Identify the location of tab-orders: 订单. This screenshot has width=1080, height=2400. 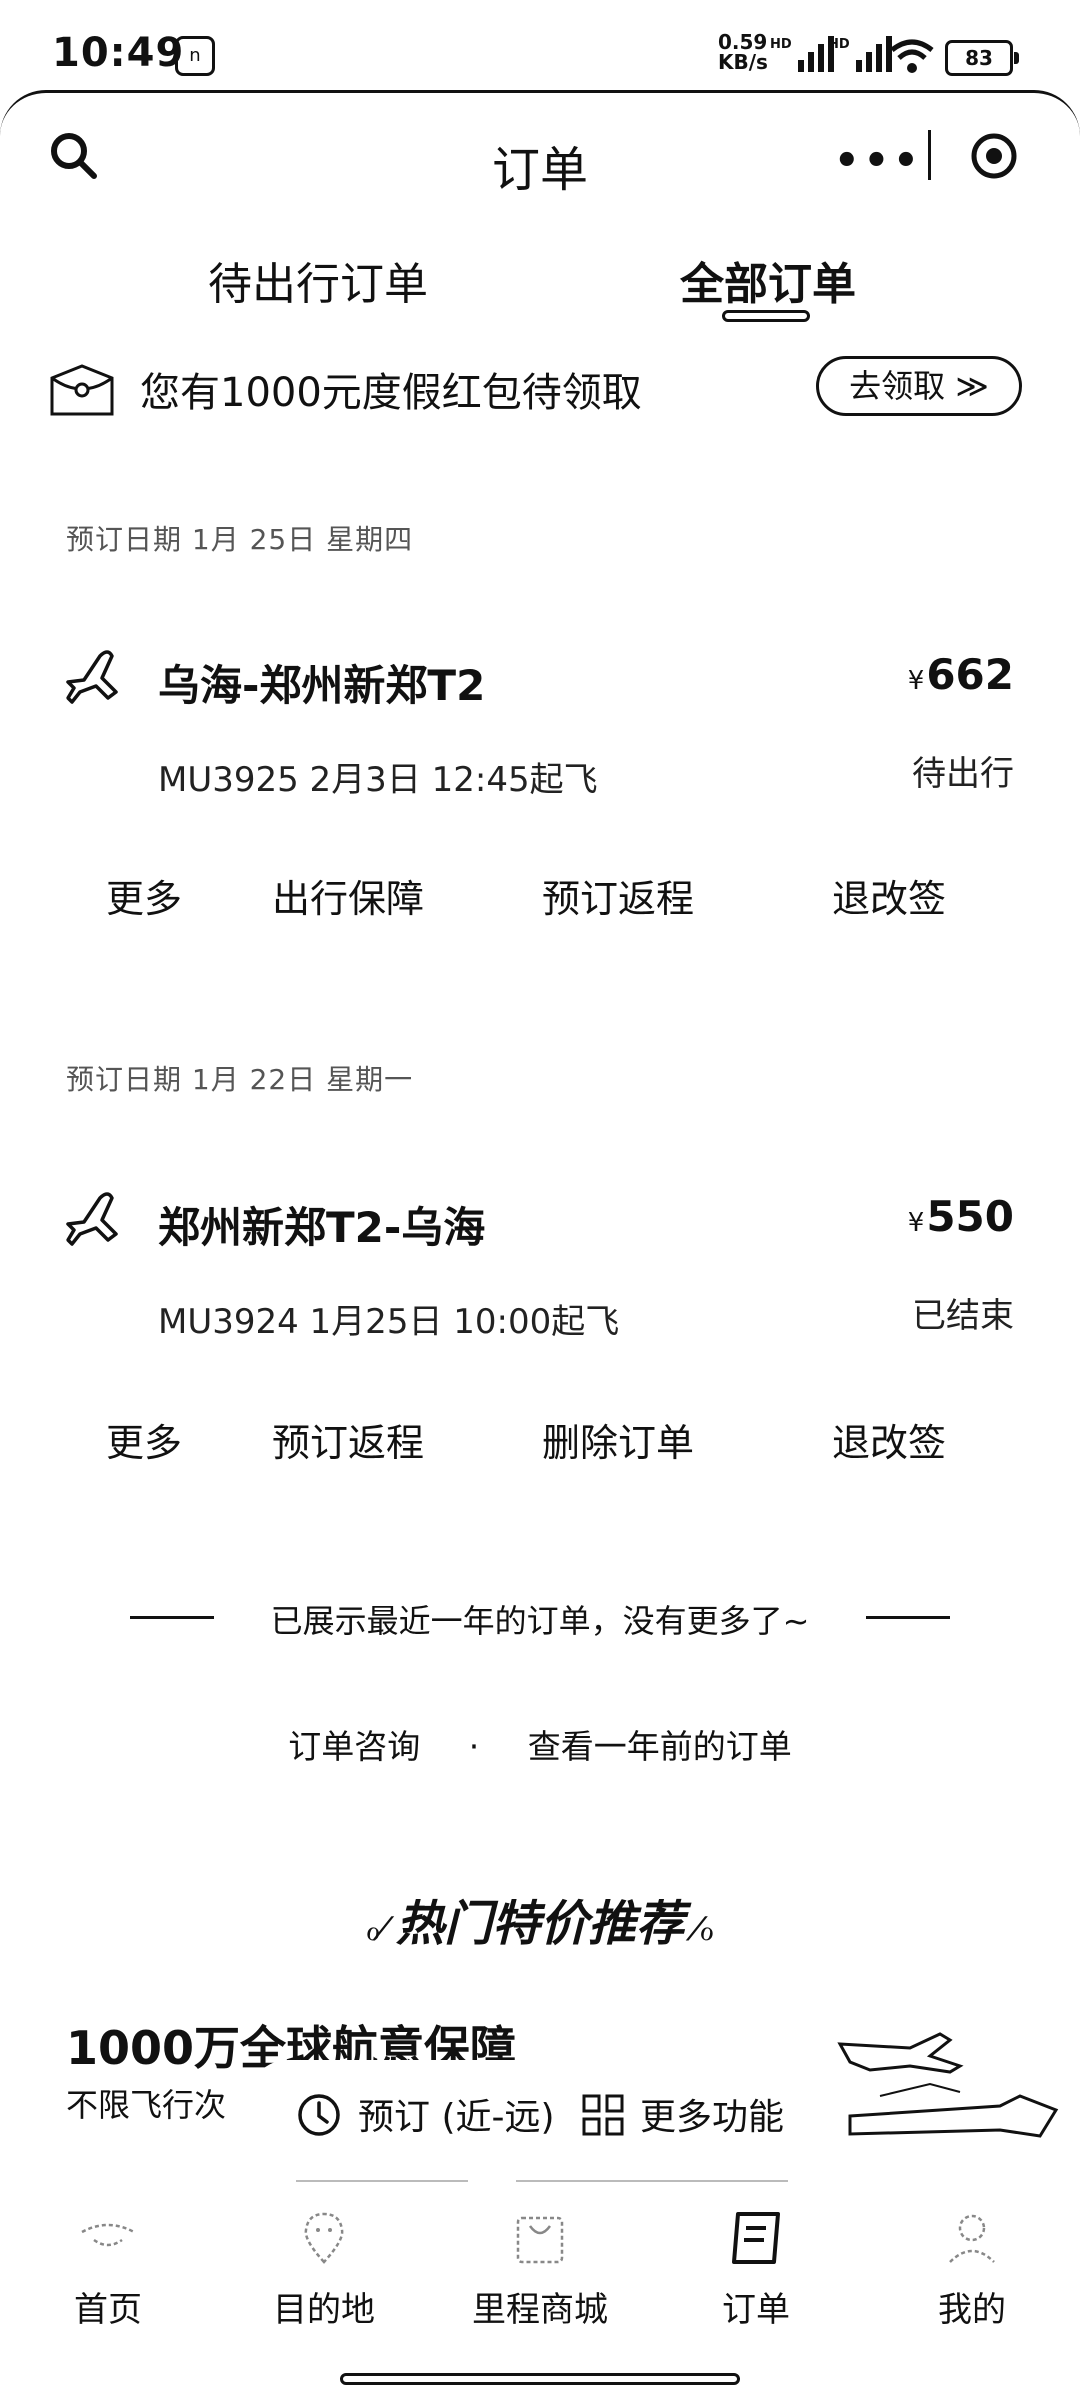
(756, 2270).